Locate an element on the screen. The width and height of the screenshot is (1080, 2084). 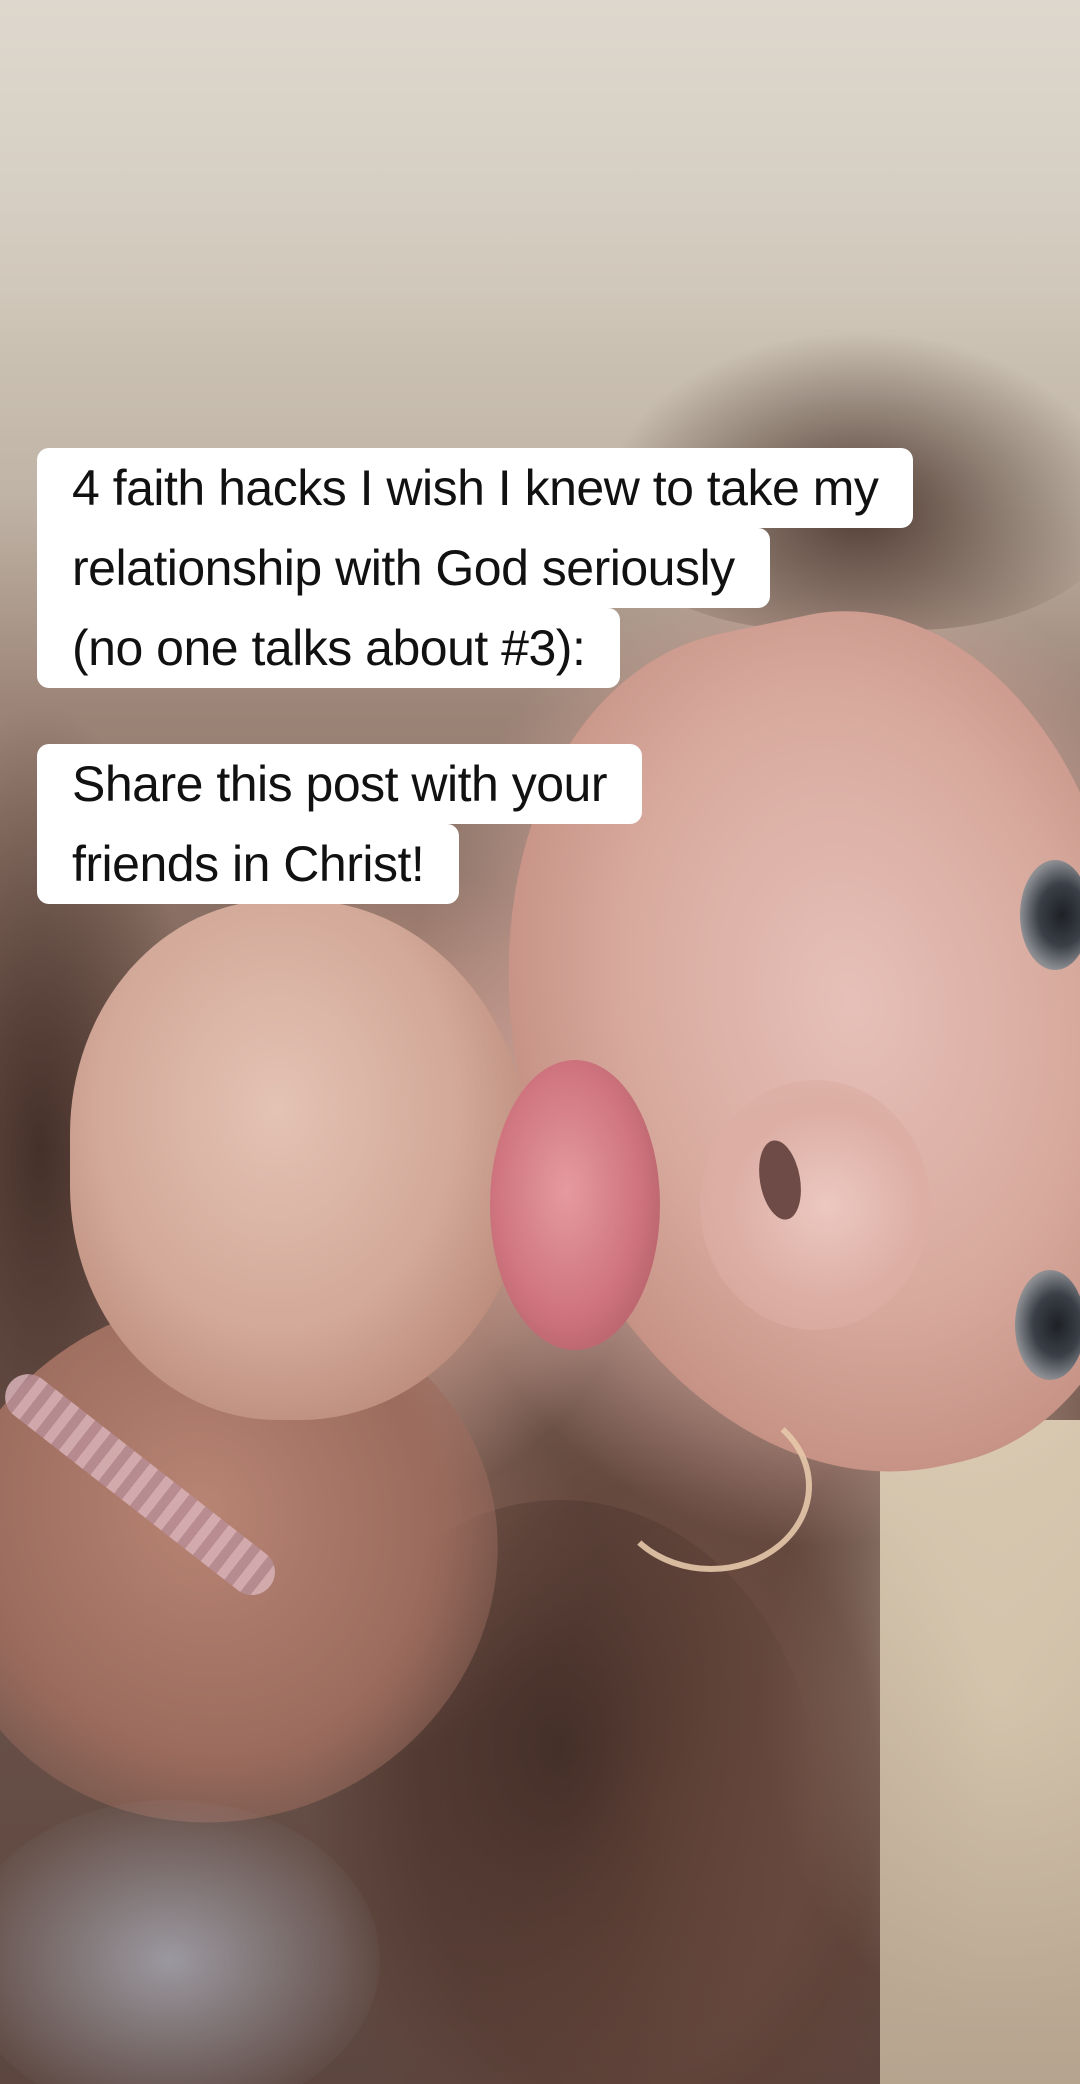
bed-sheet is located at coordinates (980, 1752).